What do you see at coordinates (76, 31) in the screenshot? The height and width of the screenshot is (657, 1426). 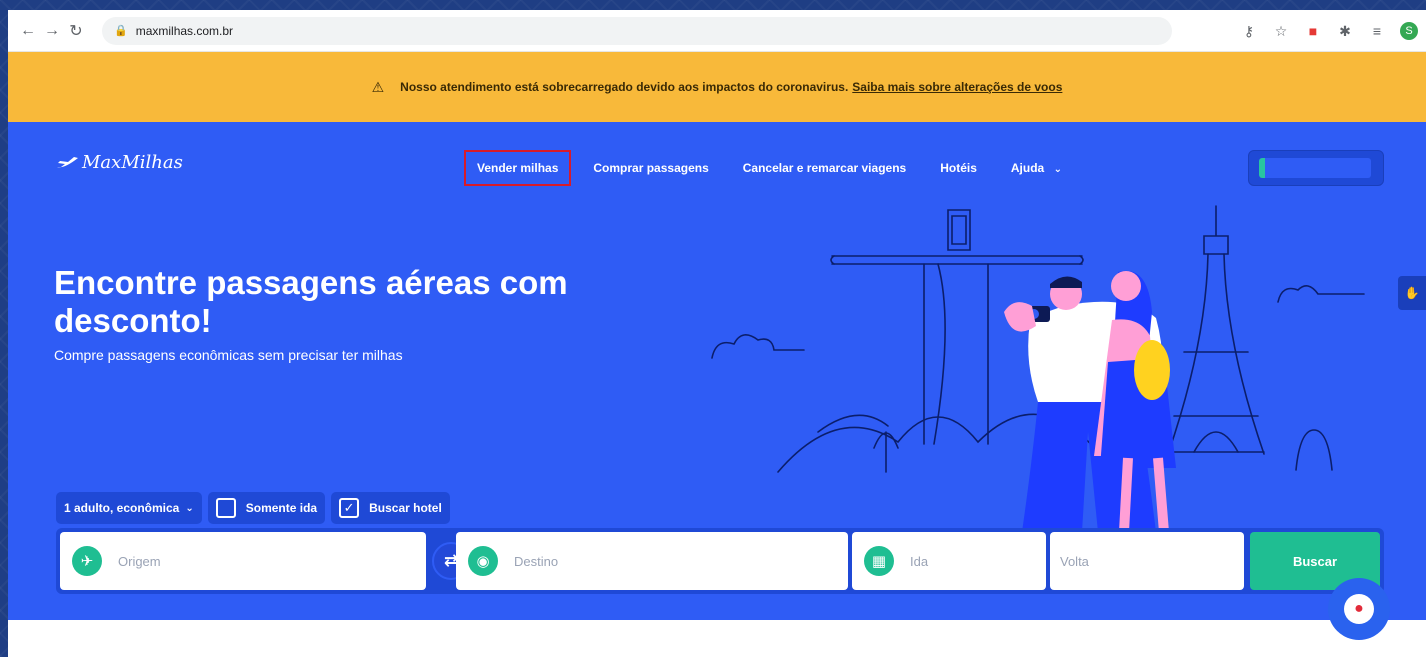 I see `reload-icon: ↻` at bounding box center [76, 31].